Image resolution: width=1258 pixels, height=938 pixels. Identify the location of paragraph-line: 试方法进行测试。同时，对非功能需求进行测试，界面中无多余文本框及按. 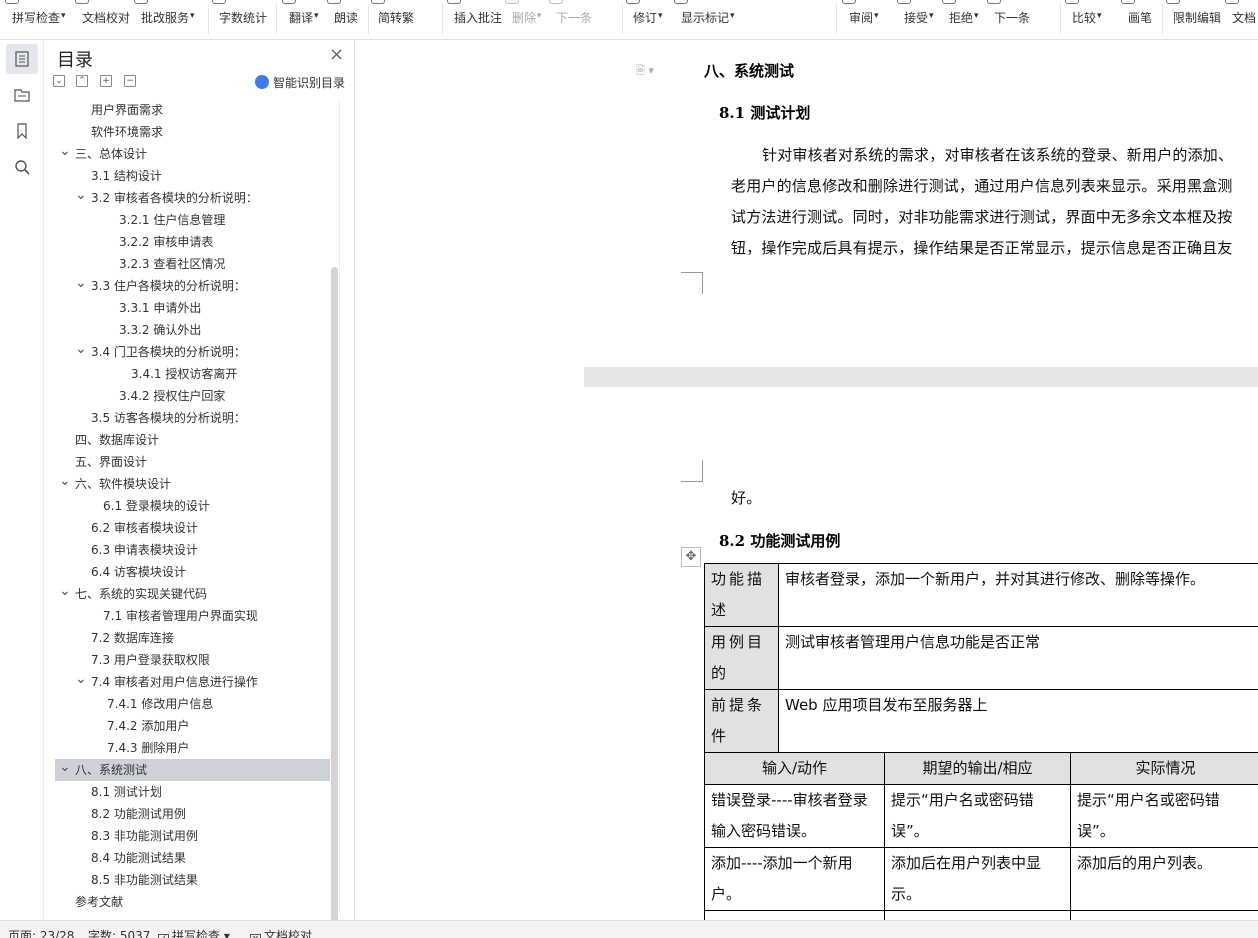
(982, 217).